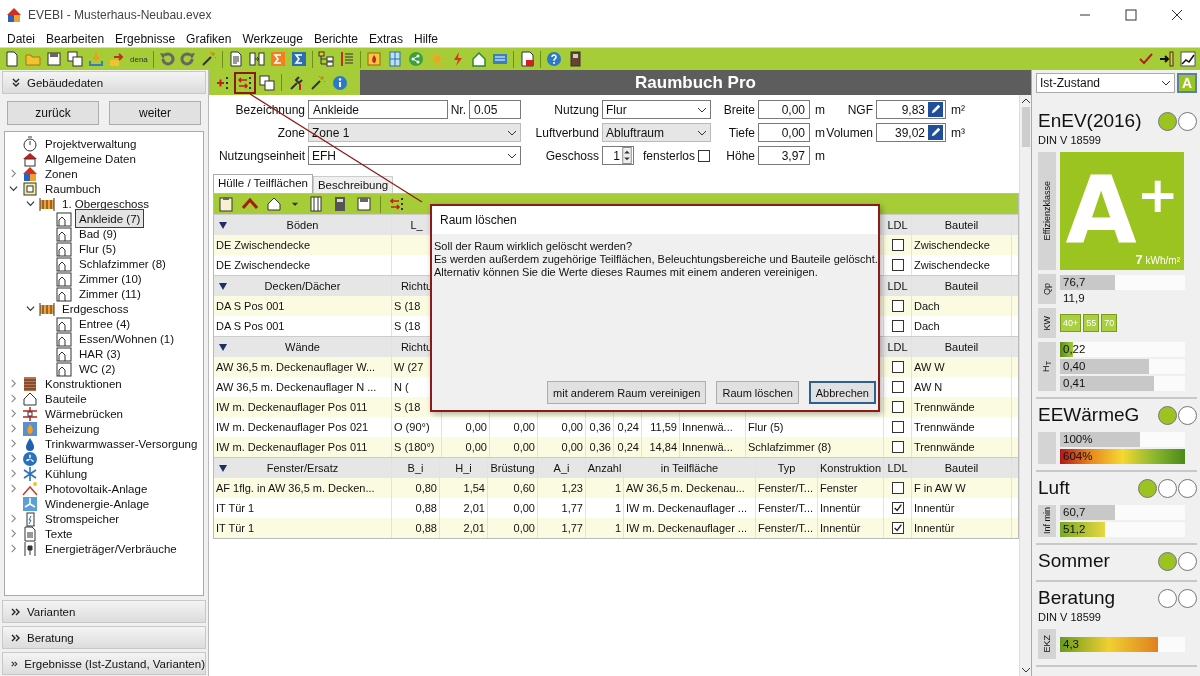 This screenshot has height=676, width=1200. I want to click on column-header: Typ, so click(786, 468).